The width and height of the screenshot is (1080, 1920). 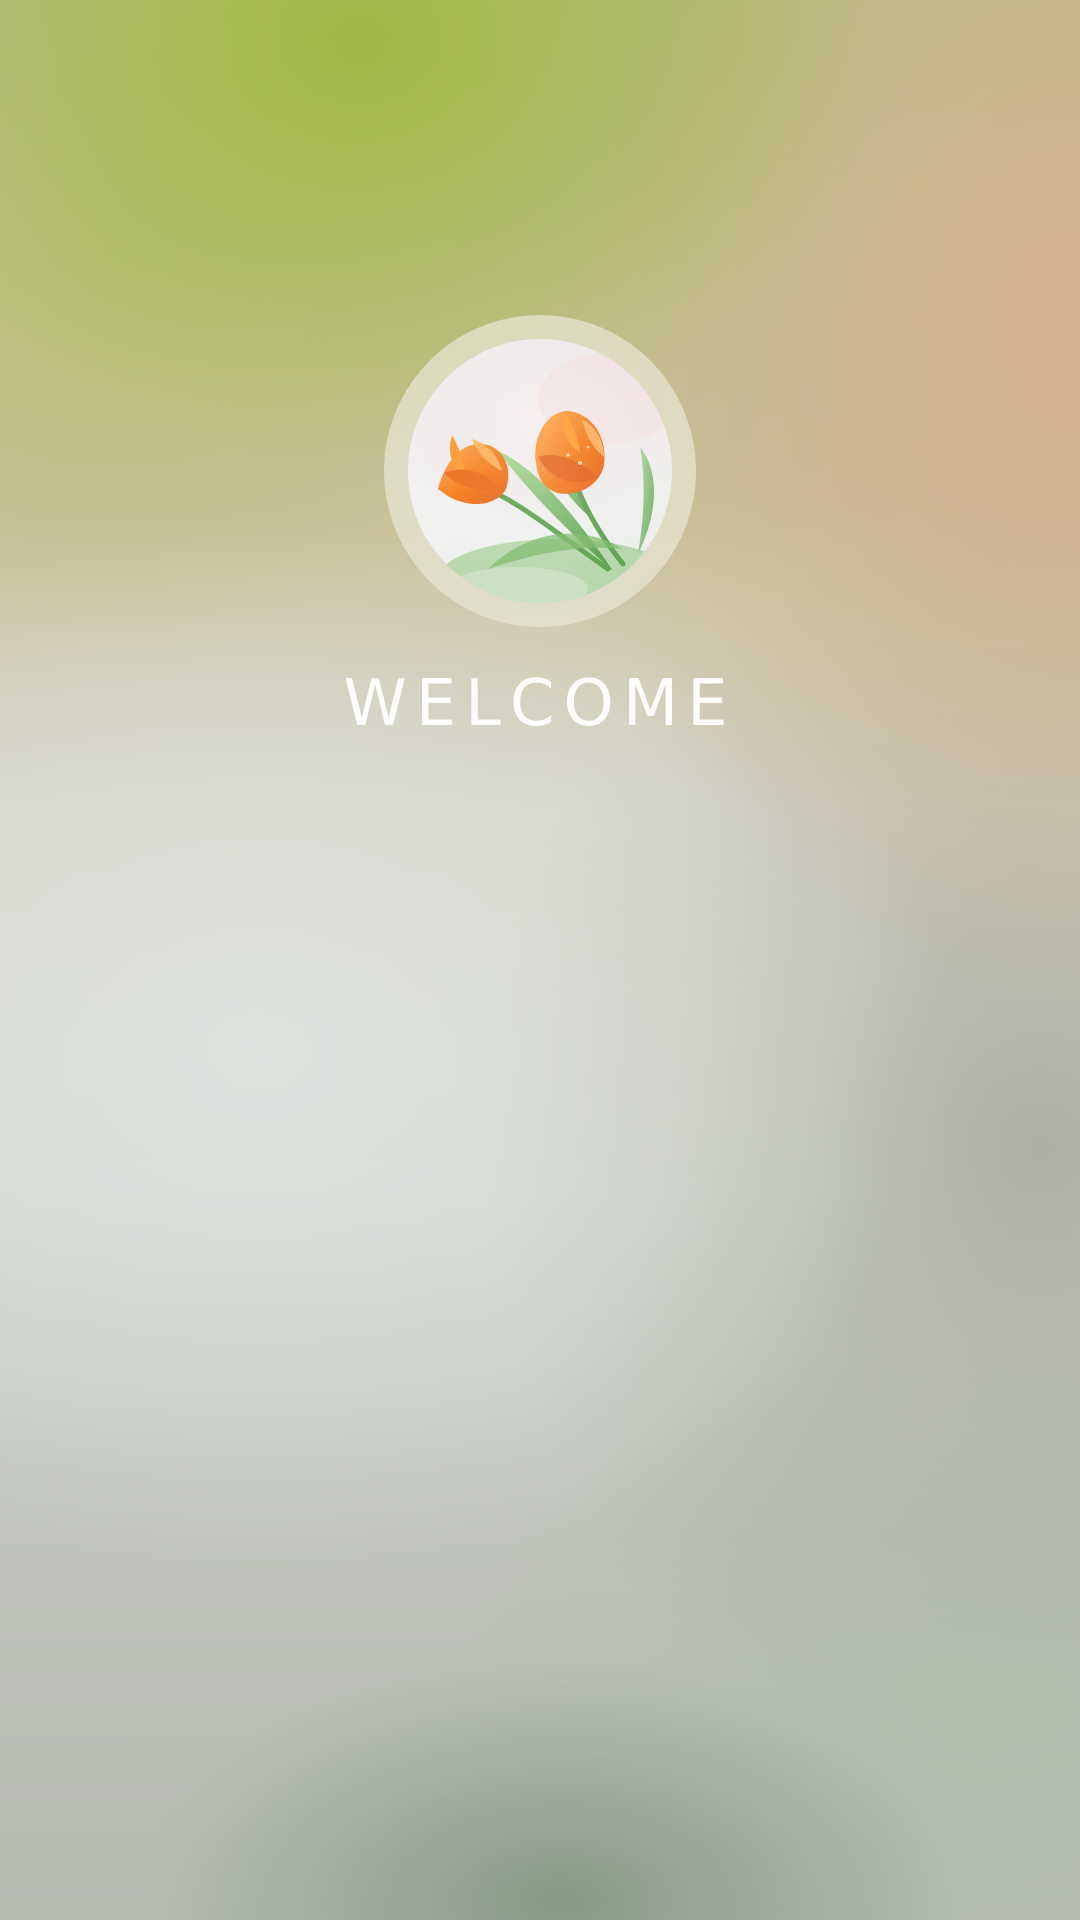 I want to click on tulip-photo-avatar, so click(x=540, y=471).